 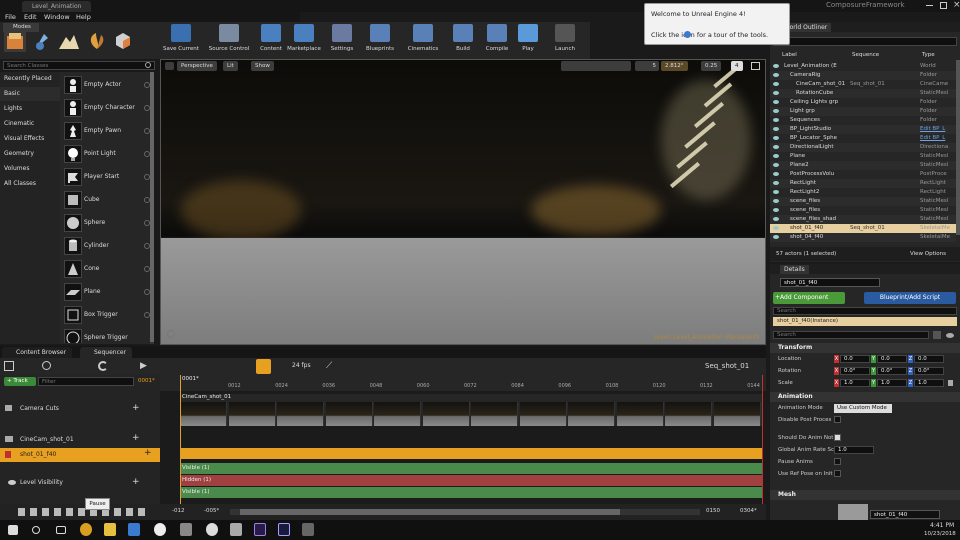 What do you see at coordinates (943, 5) in the screenshot?
I see `maximize-icon` at bounding box center [943, 5].